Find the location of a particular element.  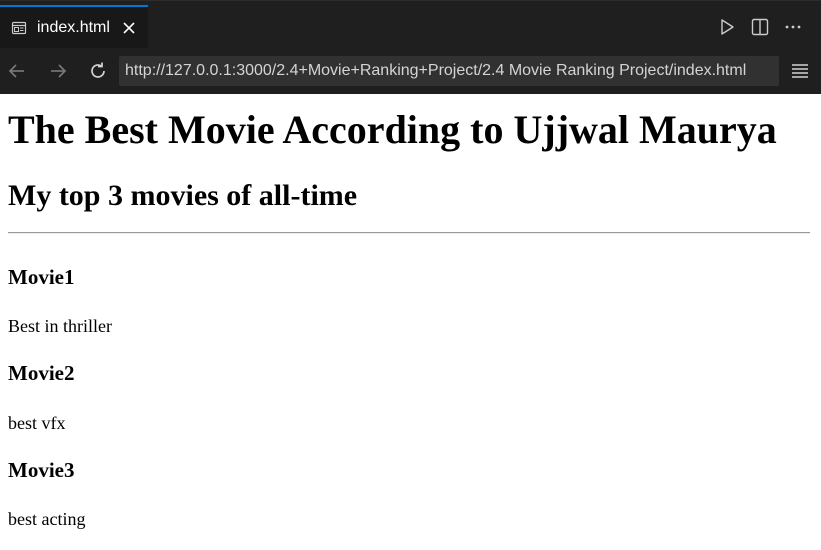

arrow-right-icon is located at coordinates (58, 71).